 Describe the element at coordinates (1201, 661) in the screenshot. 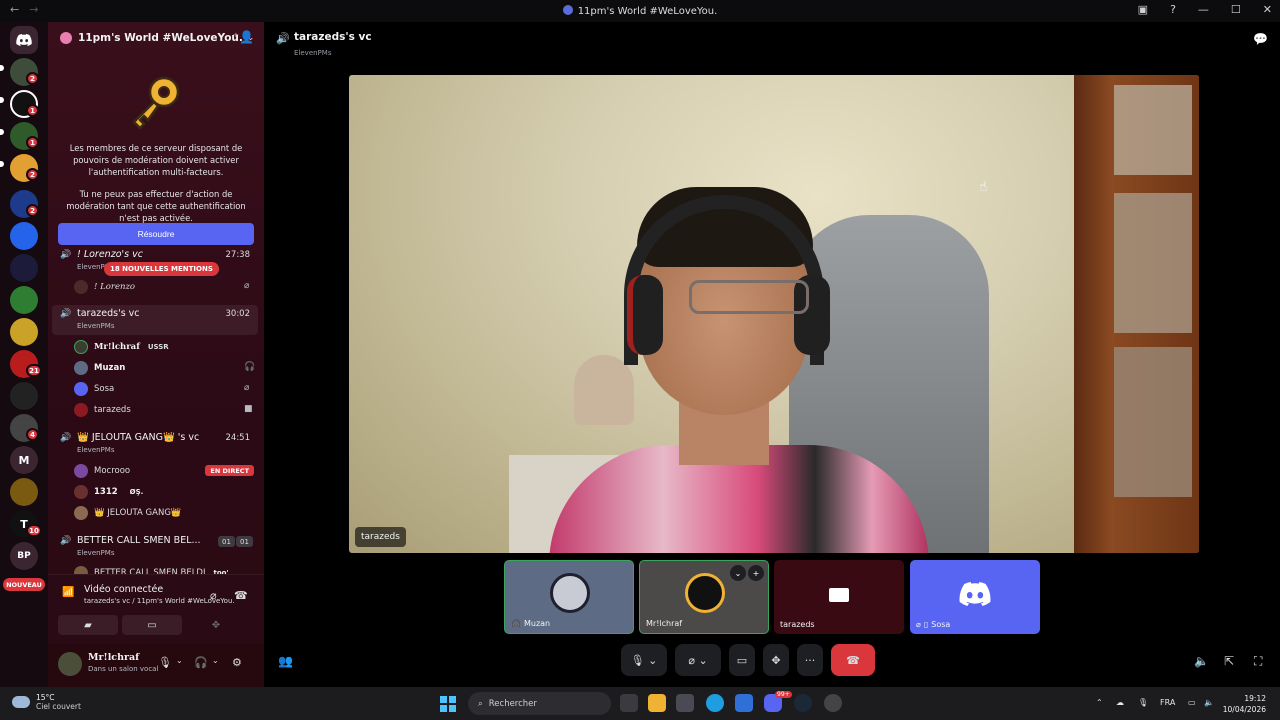

I see `volume-icon: 🔈` at that location.